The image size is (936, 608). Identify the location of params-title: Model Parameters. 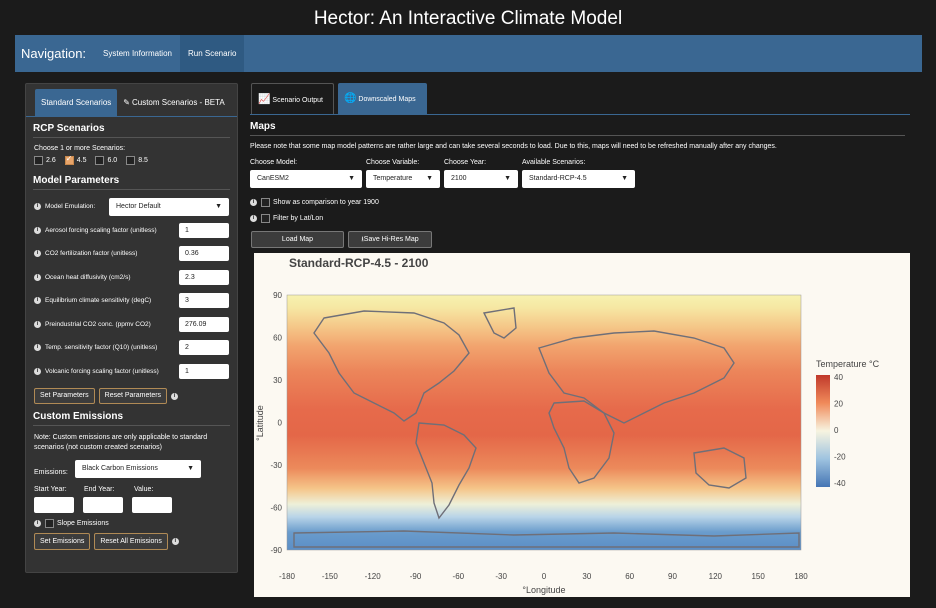
(76, 180).